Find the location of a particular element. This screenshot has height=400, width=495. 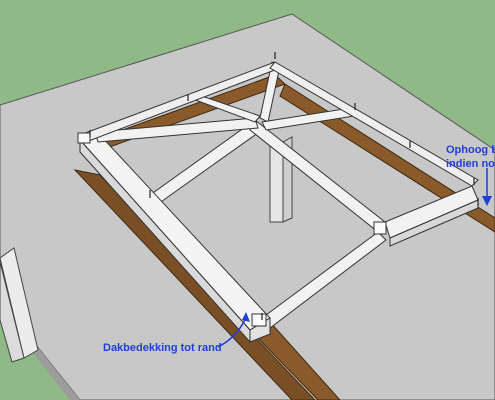

annotation-ophoog: Ophoog b indien noo is located at coordinates (470, 157).